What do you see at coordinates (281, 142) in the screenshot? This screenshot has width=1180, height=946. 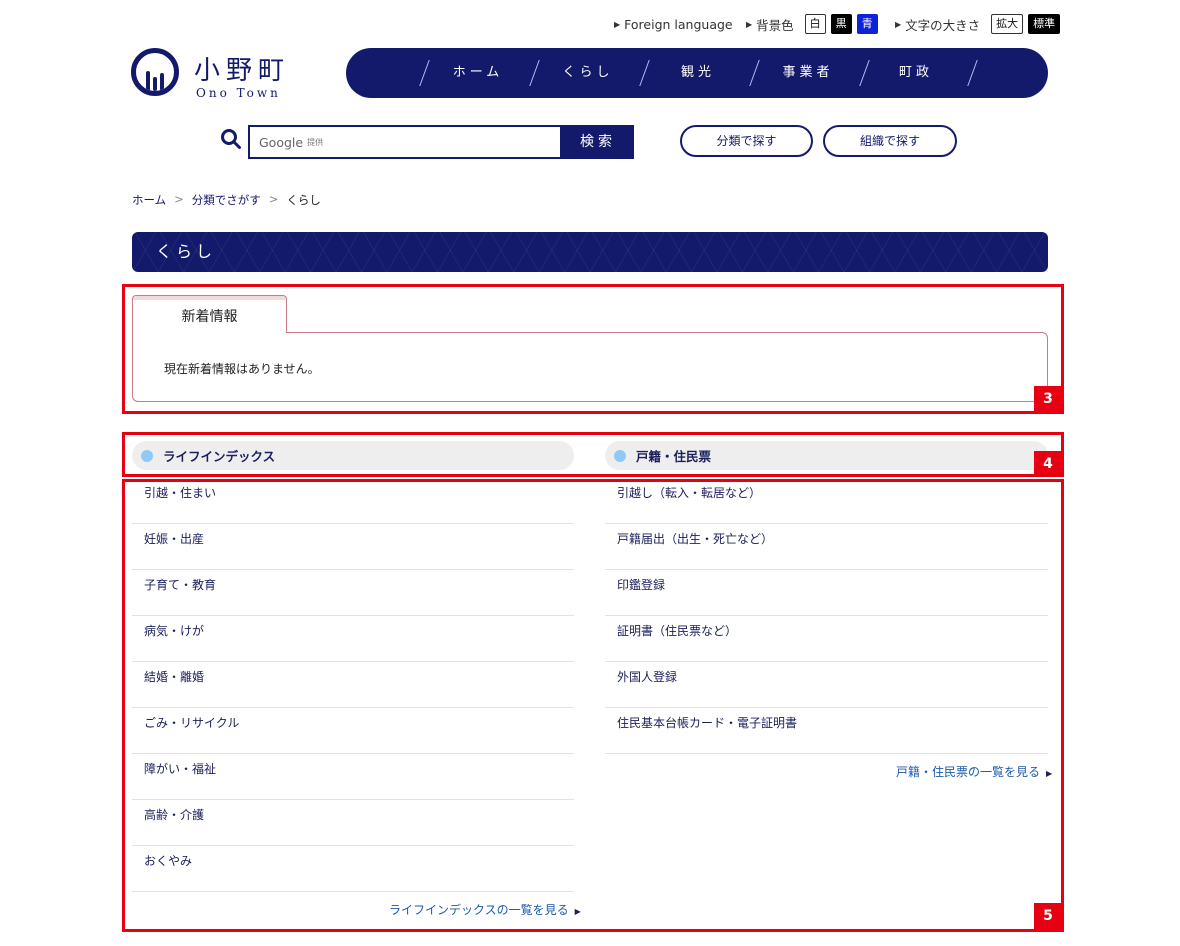 I see `search-provider: Google` at bounding box center [281, 142].